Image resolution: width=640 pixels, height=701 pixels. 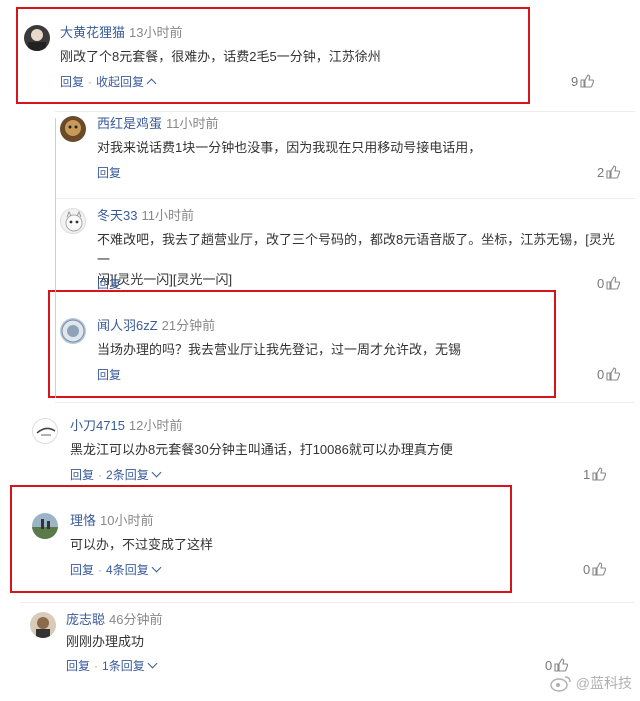 I want to click on username: 西红是鸡蛋, so click(x=129, y=123).